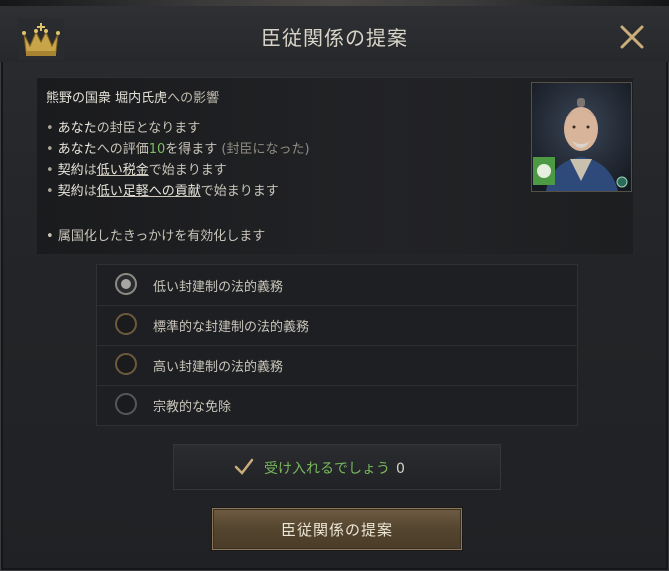 The height and width of the screenshot is (571, 669). I want to click on acceptance-value: 0, so click(400, 469).